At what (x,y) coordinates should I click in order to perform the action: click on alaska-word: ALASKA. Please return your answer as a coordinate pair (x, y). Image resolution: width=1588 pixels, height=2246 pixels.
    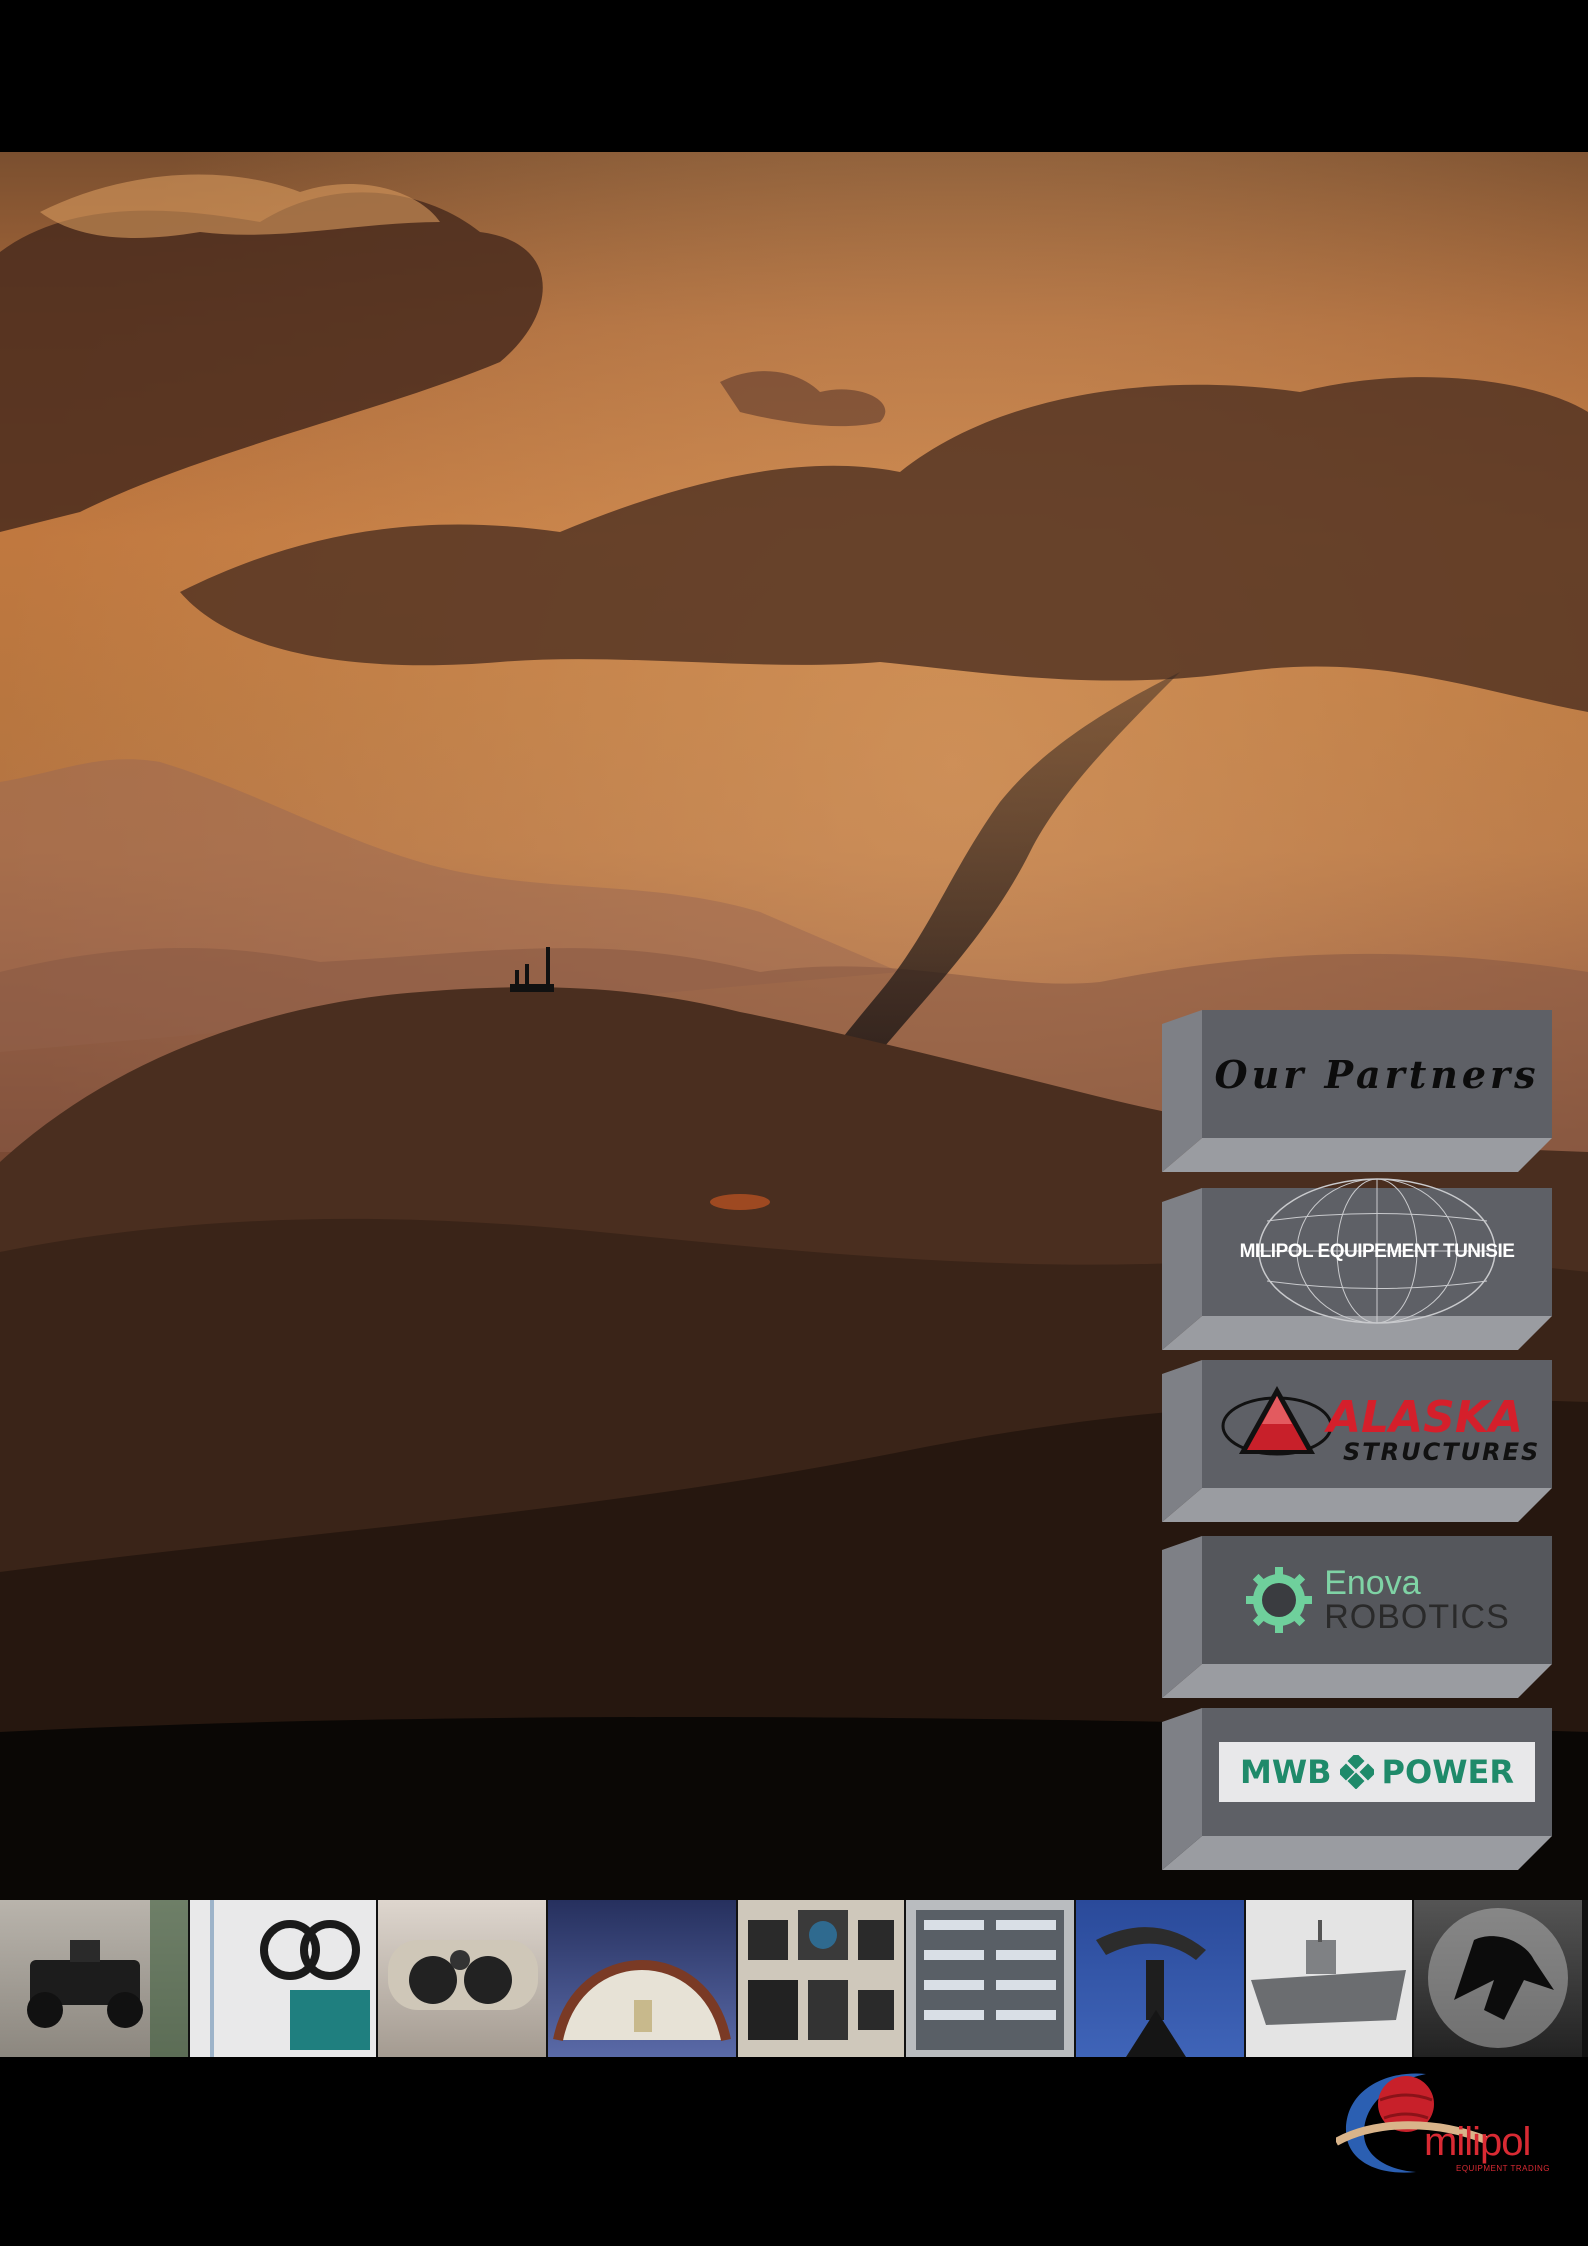
    Looking at the image, I should click on (1423, 1417).